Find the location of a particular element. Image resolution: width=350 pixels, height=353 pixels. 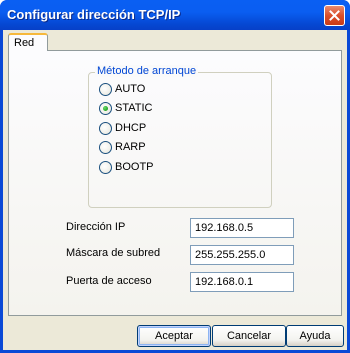

ip-address-input is located at coordinates (242, 228).